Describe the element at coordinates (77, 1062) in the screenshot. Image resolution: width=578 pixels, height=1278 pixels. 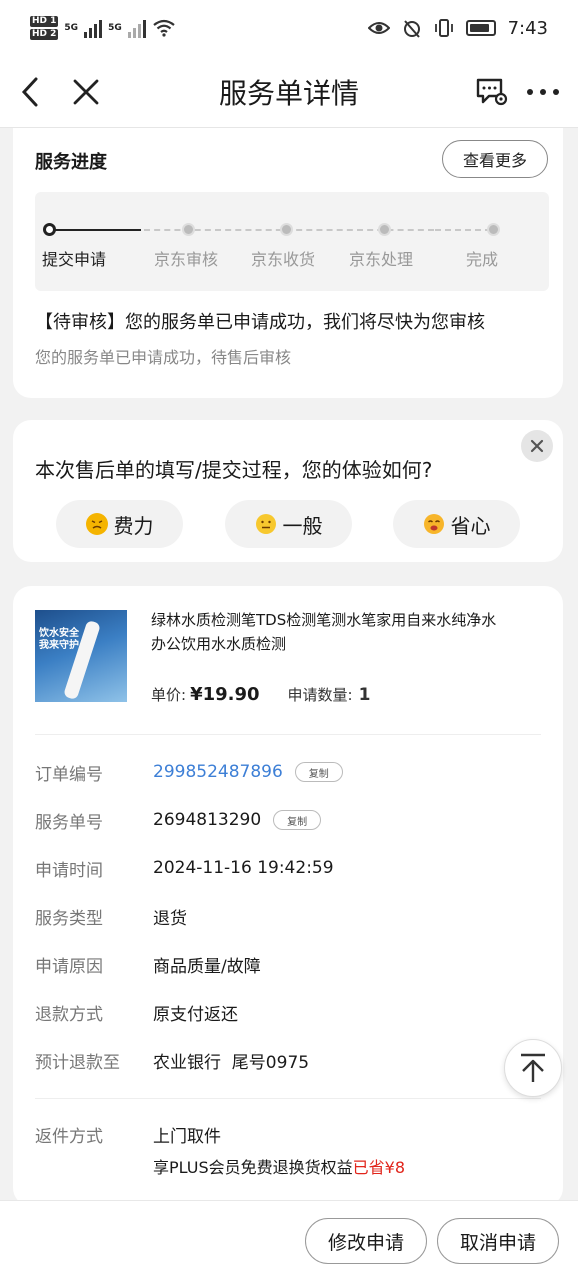
I see `refund-to-label: 预计退款至` at that location.